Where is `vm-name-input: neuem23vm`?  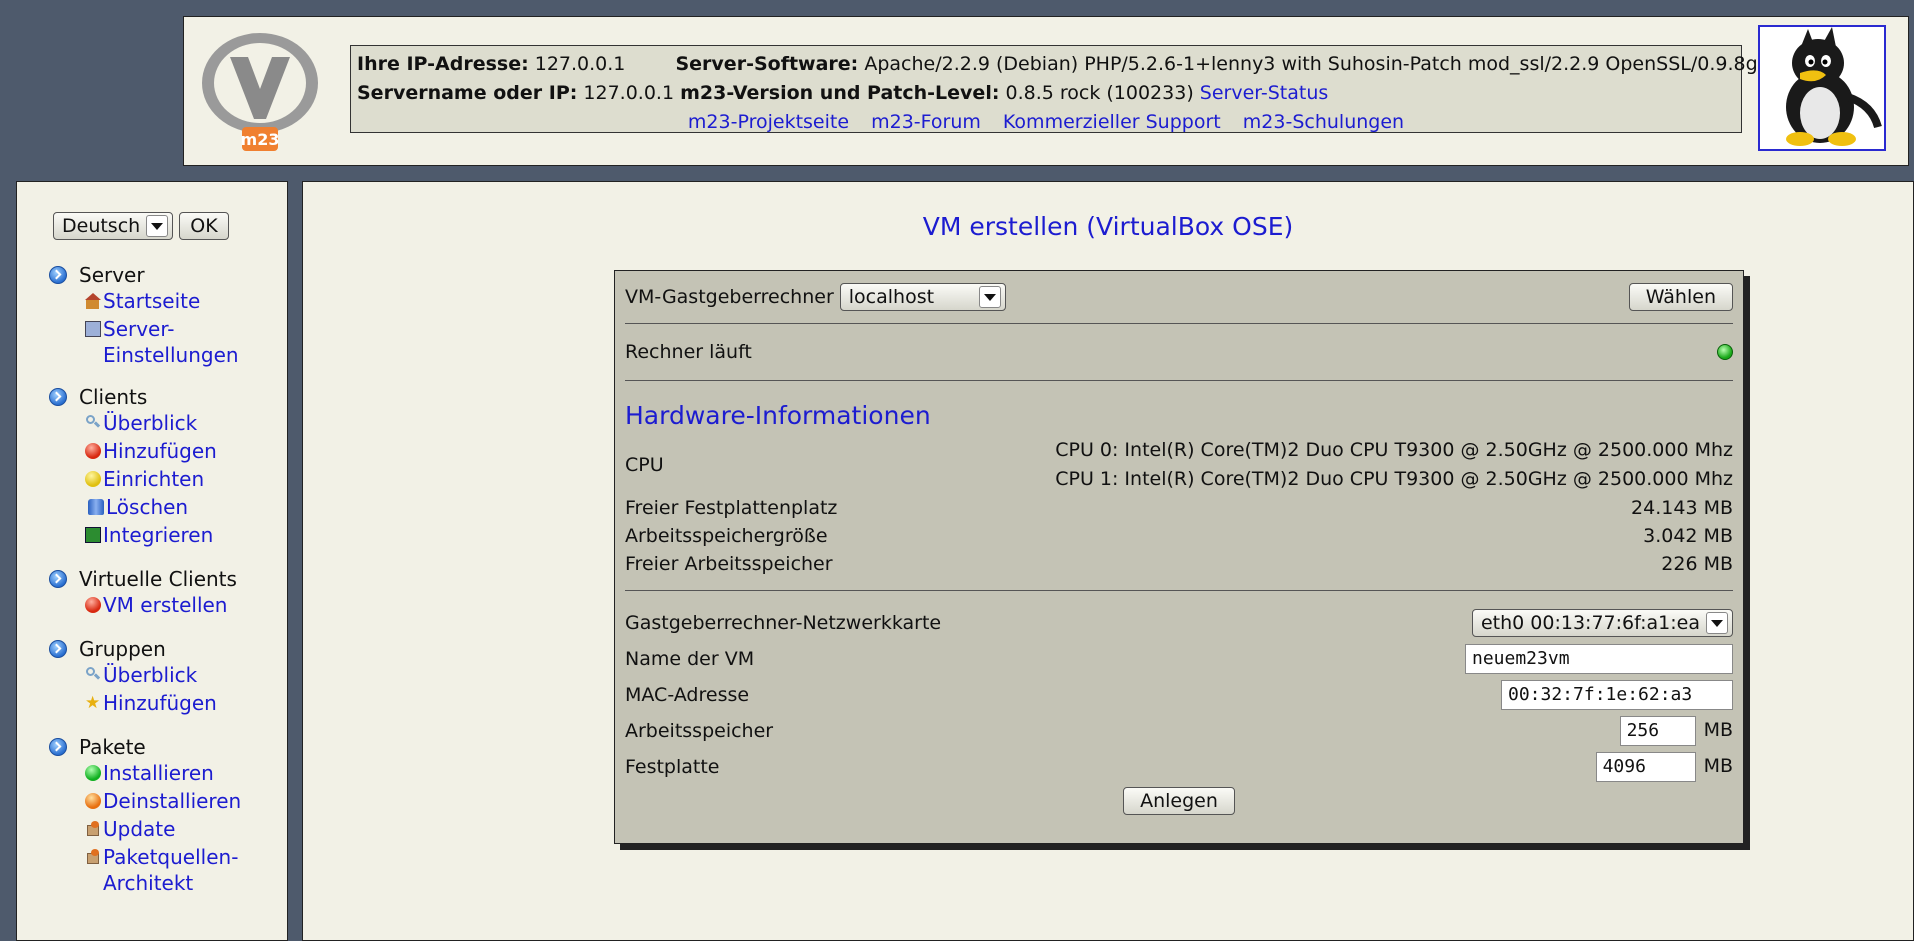
vm-name-input: neuem23vm is located at coordinates (1599, 659).